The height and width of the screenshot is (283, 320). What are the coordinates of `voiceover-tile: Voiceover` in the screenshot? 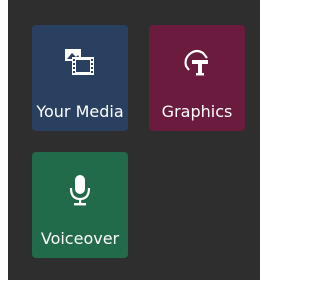 It's located at (80, 205).